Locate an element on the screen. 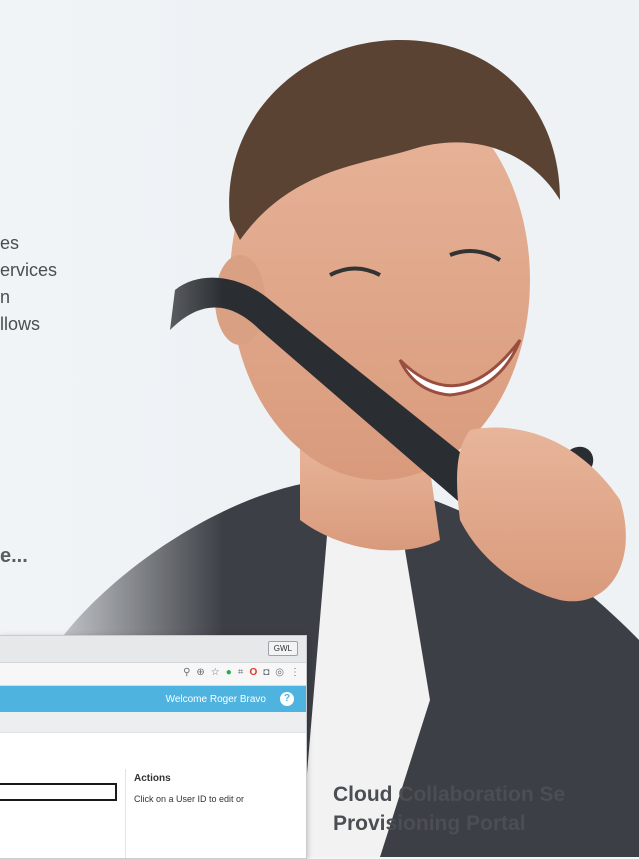  browser-toolbar: ⚲ ⊕ ☆ ● ⌗ O ◘ ◎ ⋮ is located at coordinates (153, 674).